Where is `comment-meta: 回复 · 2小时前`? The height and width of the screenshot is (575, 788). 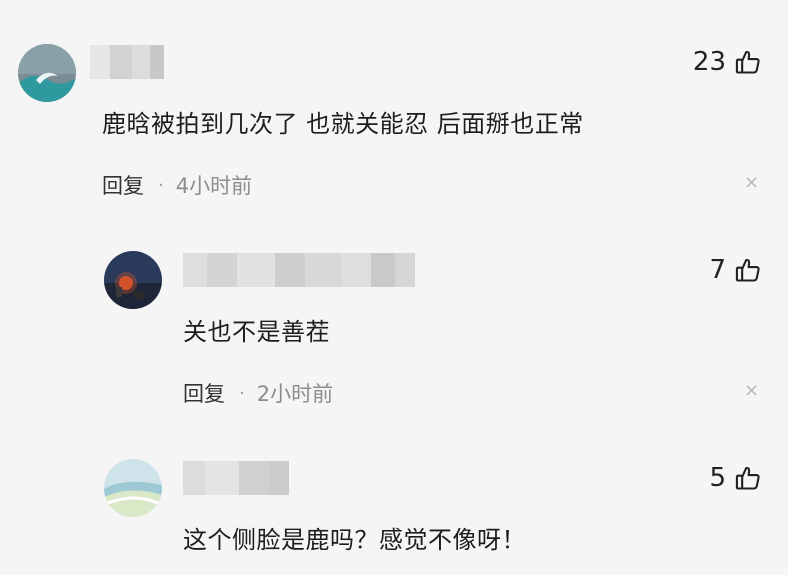
comment-meta: 回复 · 2小时前 is located at coordinates (258, 393).